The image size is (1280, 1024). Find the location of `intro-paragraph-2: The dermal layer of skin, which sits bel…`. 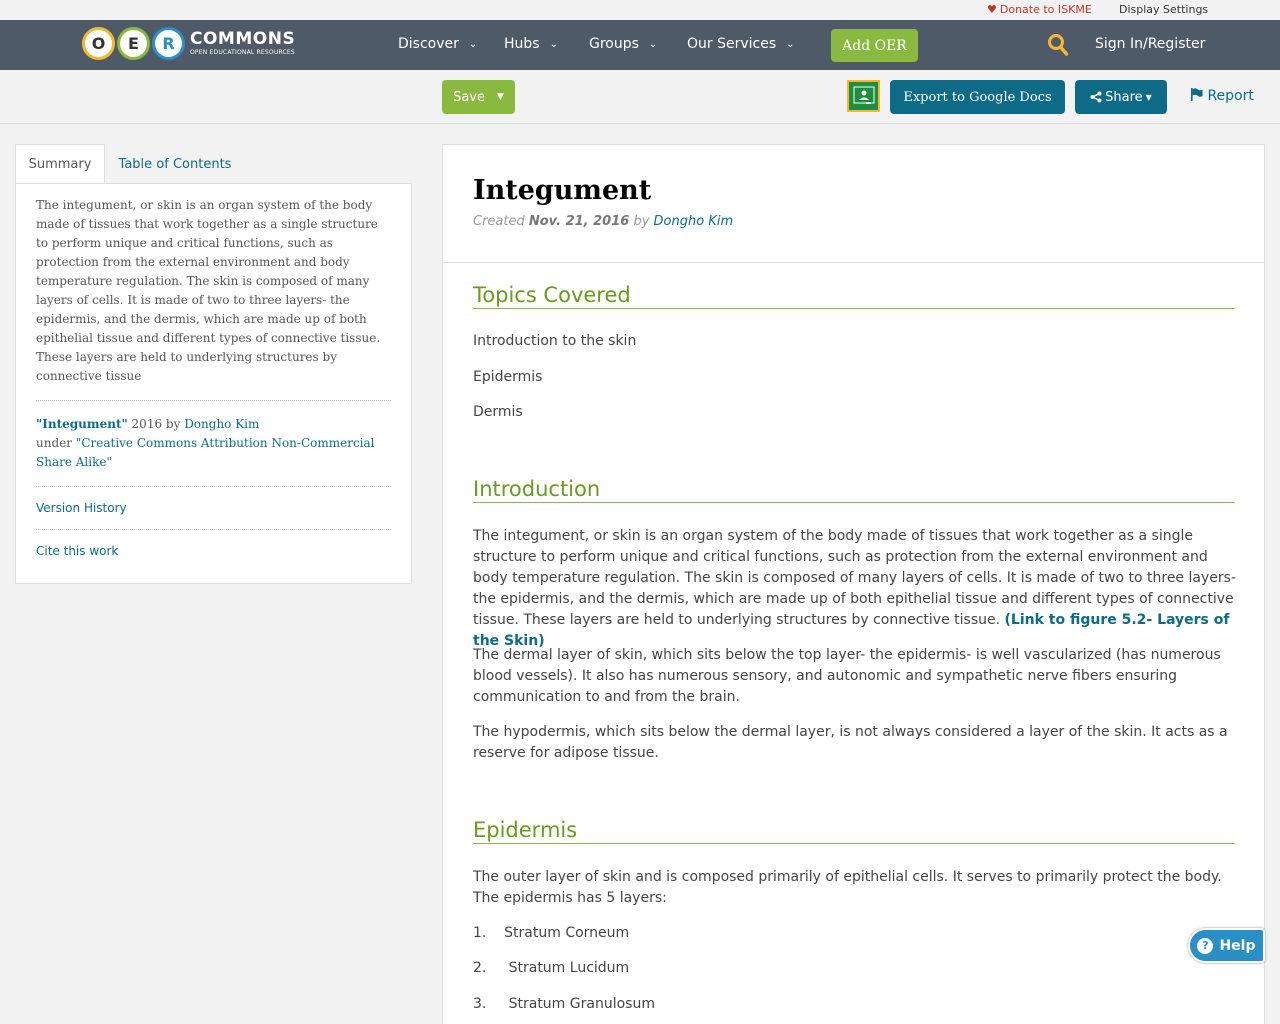

intro-paragraph-2: The dermal layer of skin, which sits bel… is located at coordinates (847, 676).